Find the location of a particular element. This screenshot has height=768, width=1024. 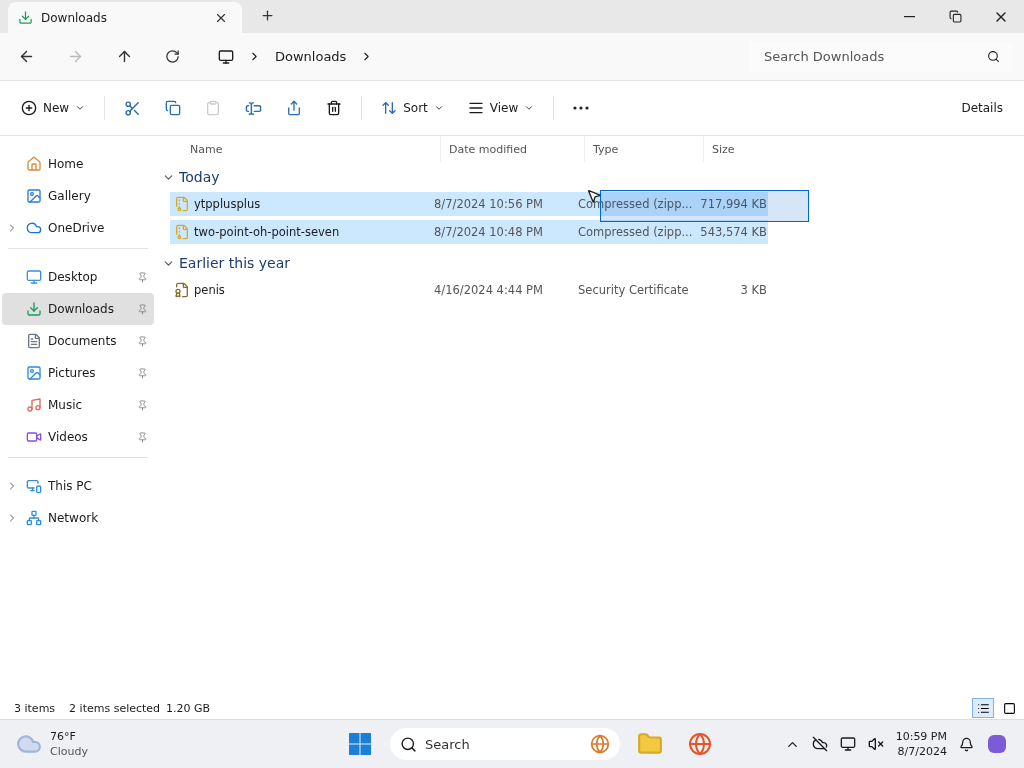

sort-button: Sort is located at coordinates (412, 108).